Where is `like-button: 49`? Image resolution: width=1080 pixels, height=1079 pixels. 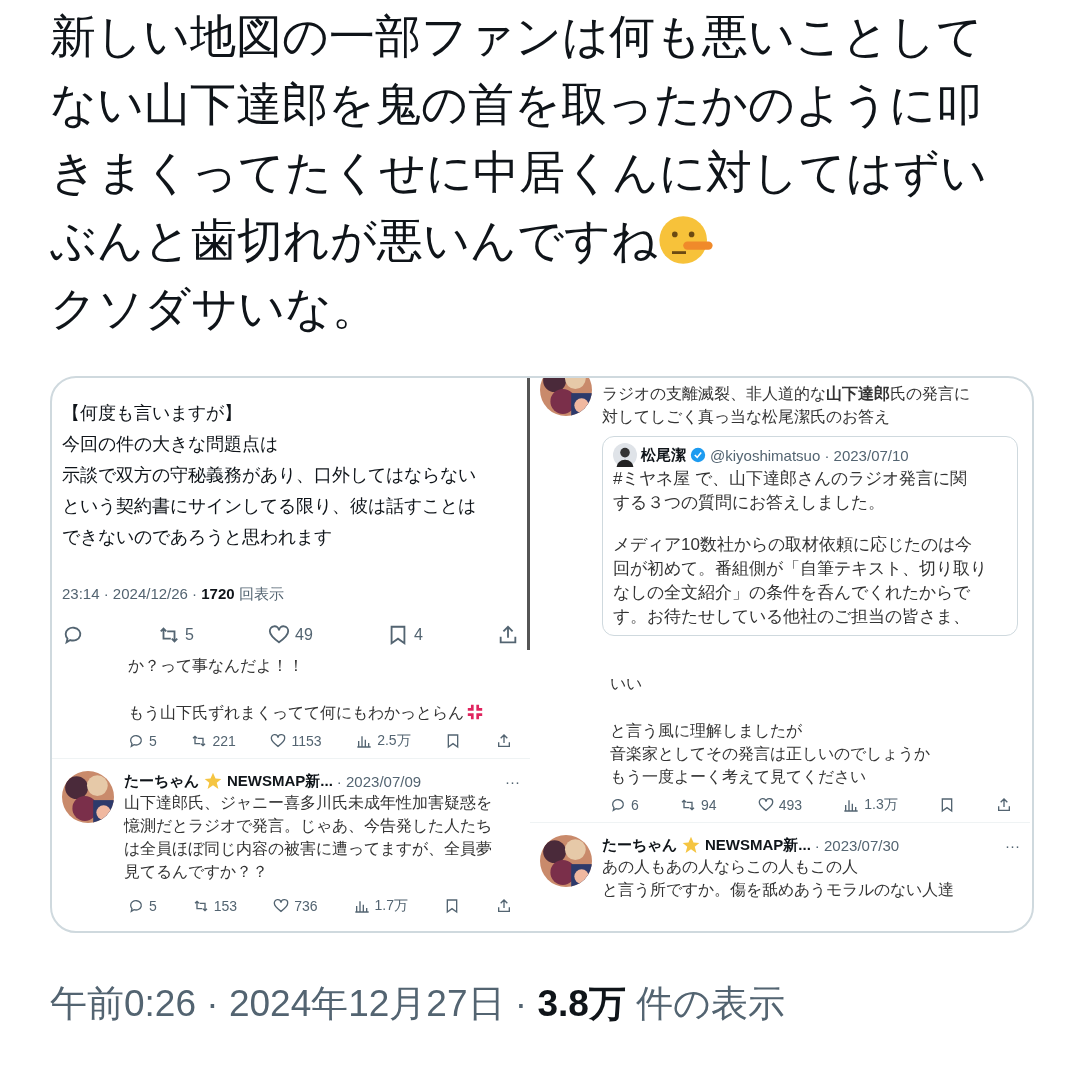 like-button: 49 is located at coordinates (290, 635).